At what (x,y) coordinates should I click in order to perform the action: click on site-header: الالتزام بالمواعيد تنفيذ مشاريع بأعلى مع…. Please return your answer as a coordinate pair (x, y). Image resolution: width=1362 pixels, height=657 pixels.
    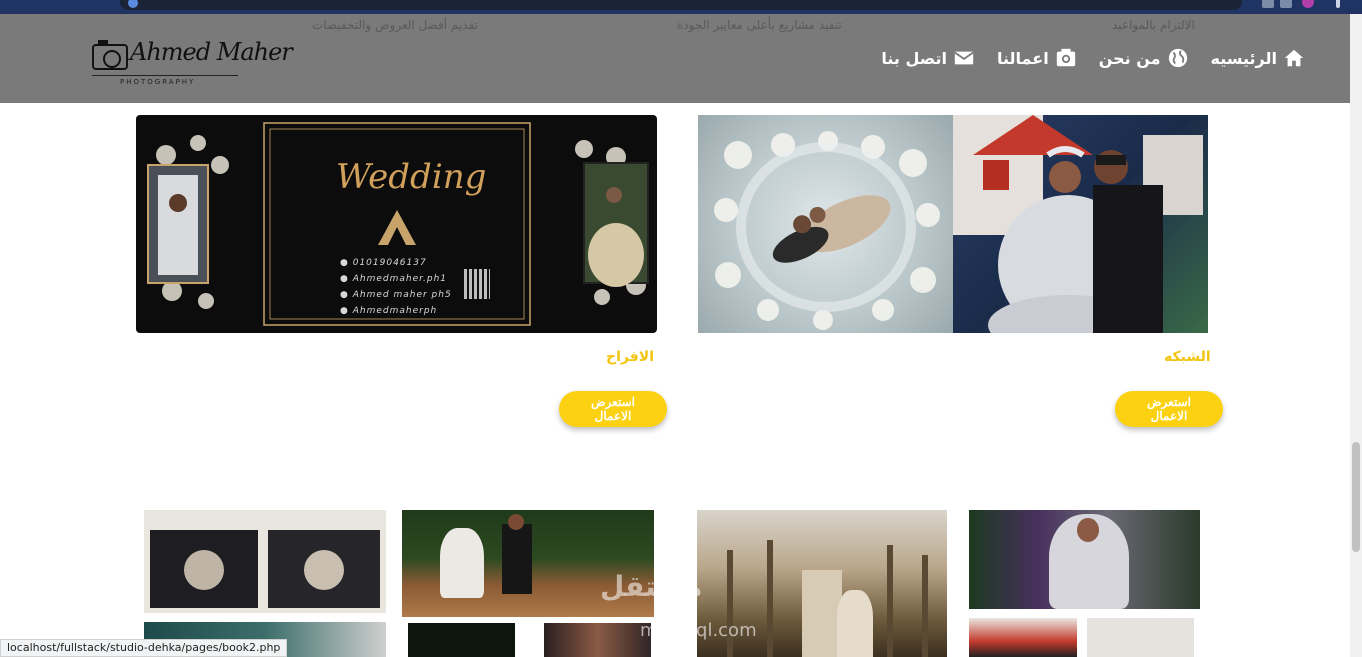
    Looking at the image, I should click on (675, 58).